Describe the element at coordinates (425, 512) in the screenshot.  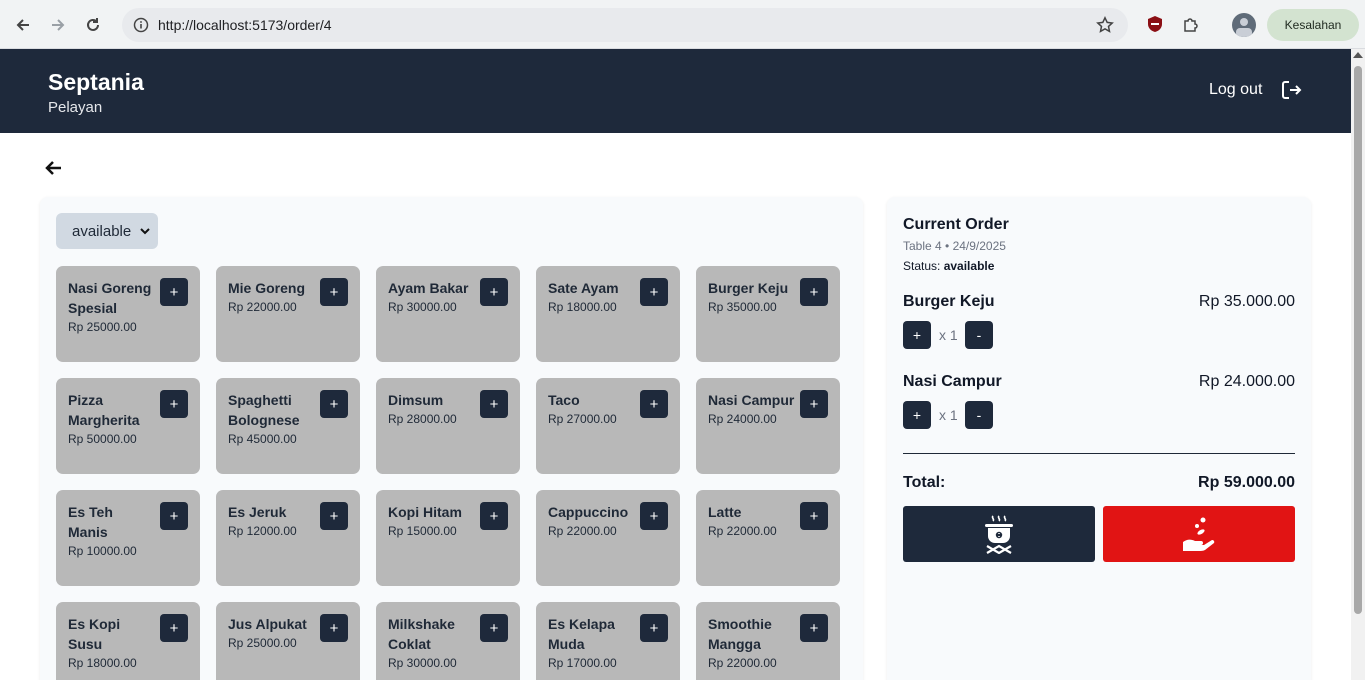
I see `menu-item-name: Kopi Hitam` at that location.